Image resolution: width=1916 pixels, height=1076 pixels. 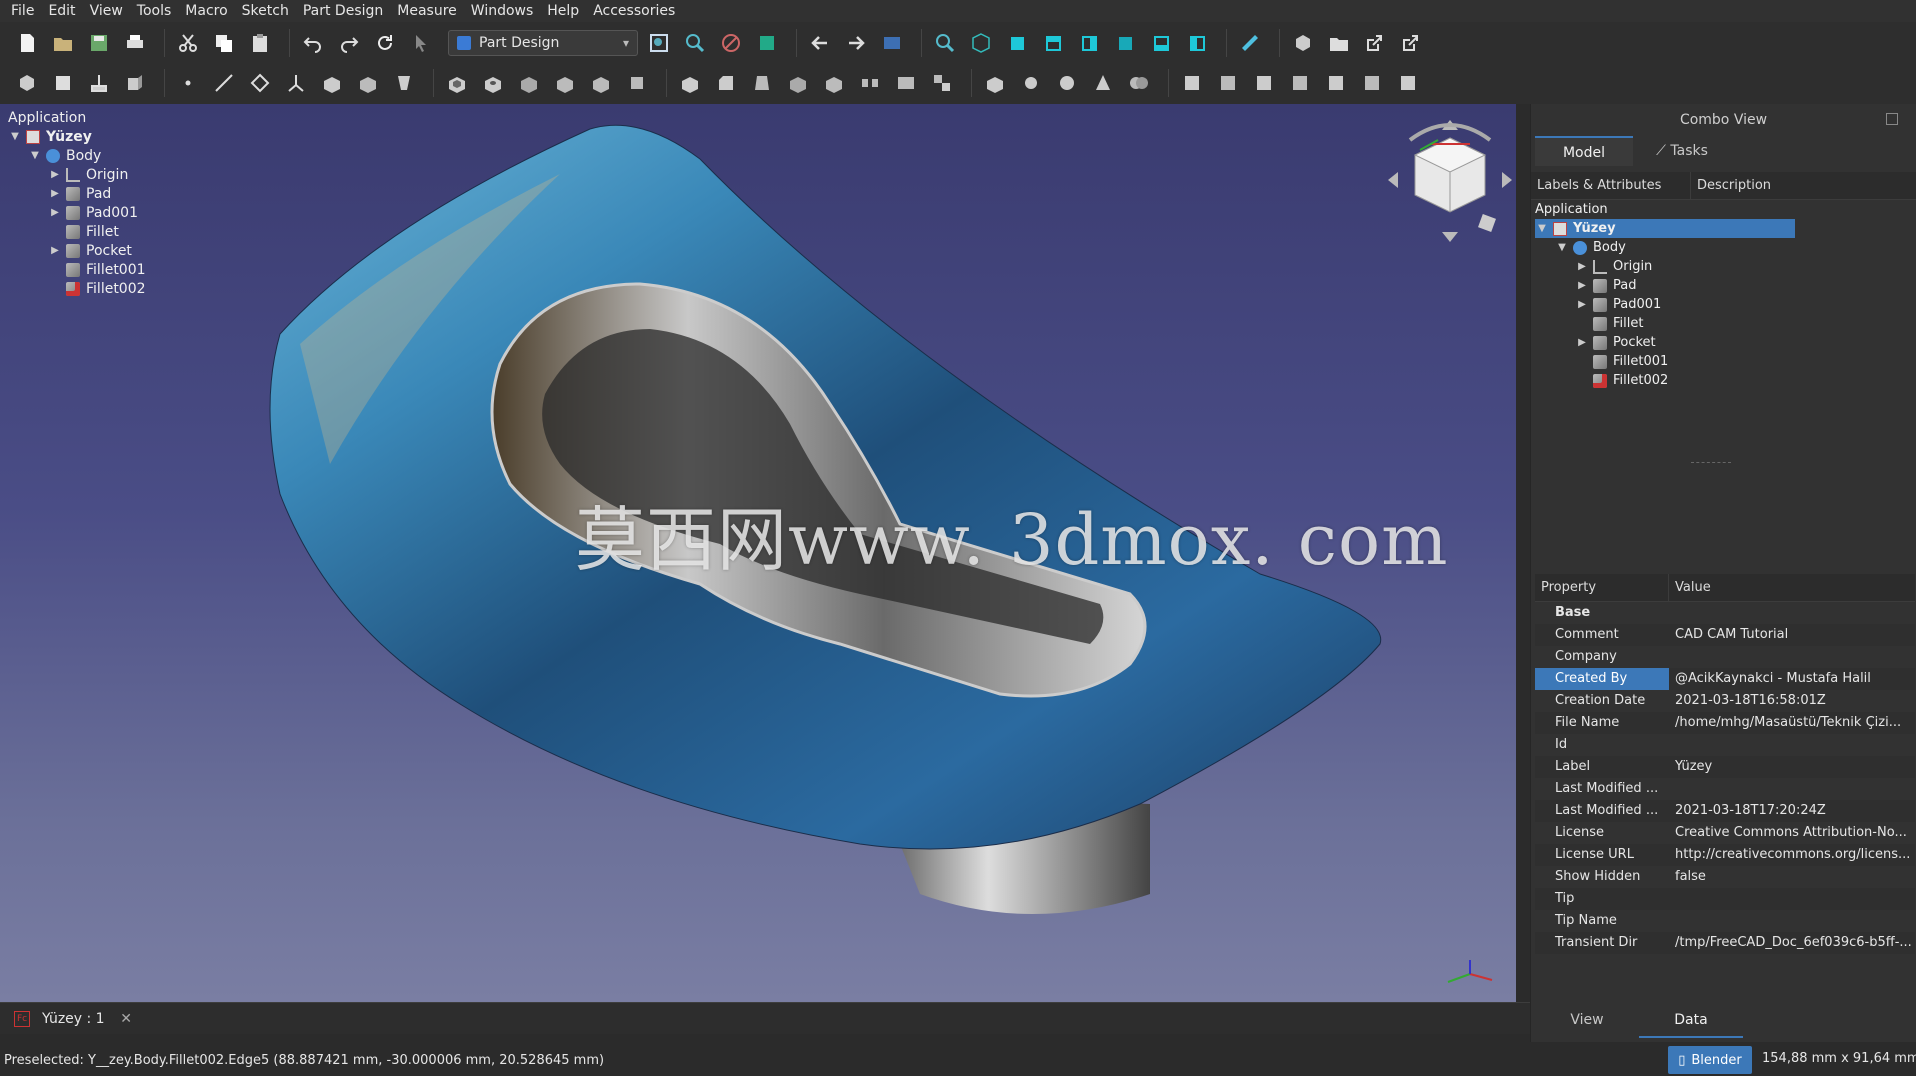 What do you see at coordinates (404, 83) in the screenshot?
I see `loft-button` at bounding box center [404, 83].